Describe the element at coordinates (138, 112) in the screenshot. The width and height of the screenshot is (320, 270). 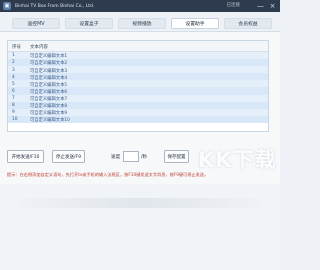
I see `table-row: 9 可自定义编辑文本9` at that location.